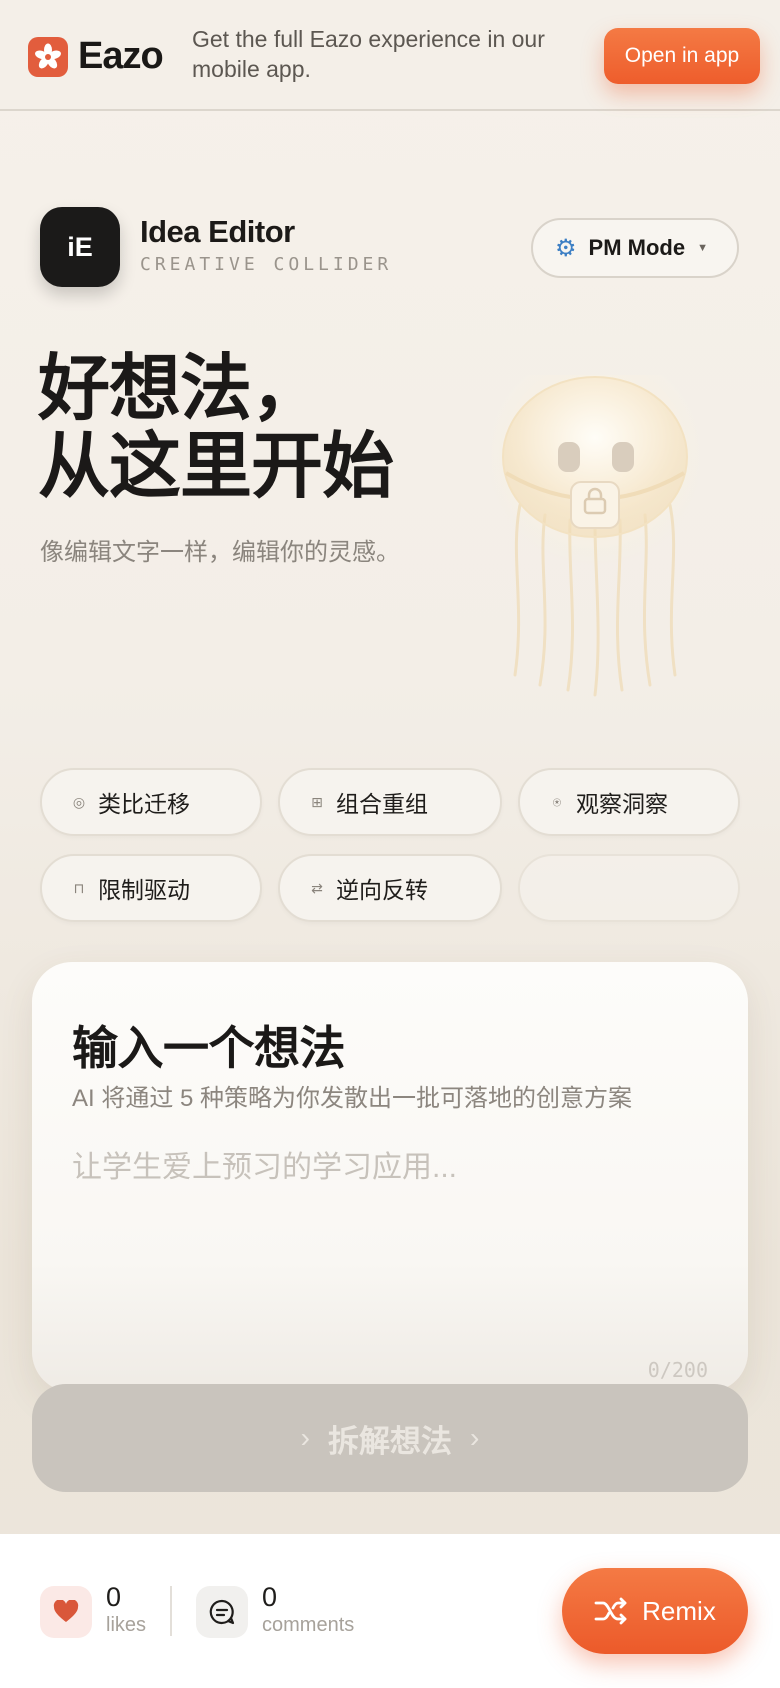 The height and width of the screenshot is (1688, 780). I want to click on comment-bubble-icon, so click(222, 1612).